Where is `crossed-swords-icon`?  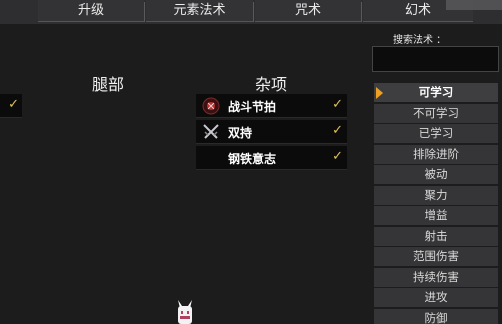
crossed-swords-icon is located at coordinates (211, 131).